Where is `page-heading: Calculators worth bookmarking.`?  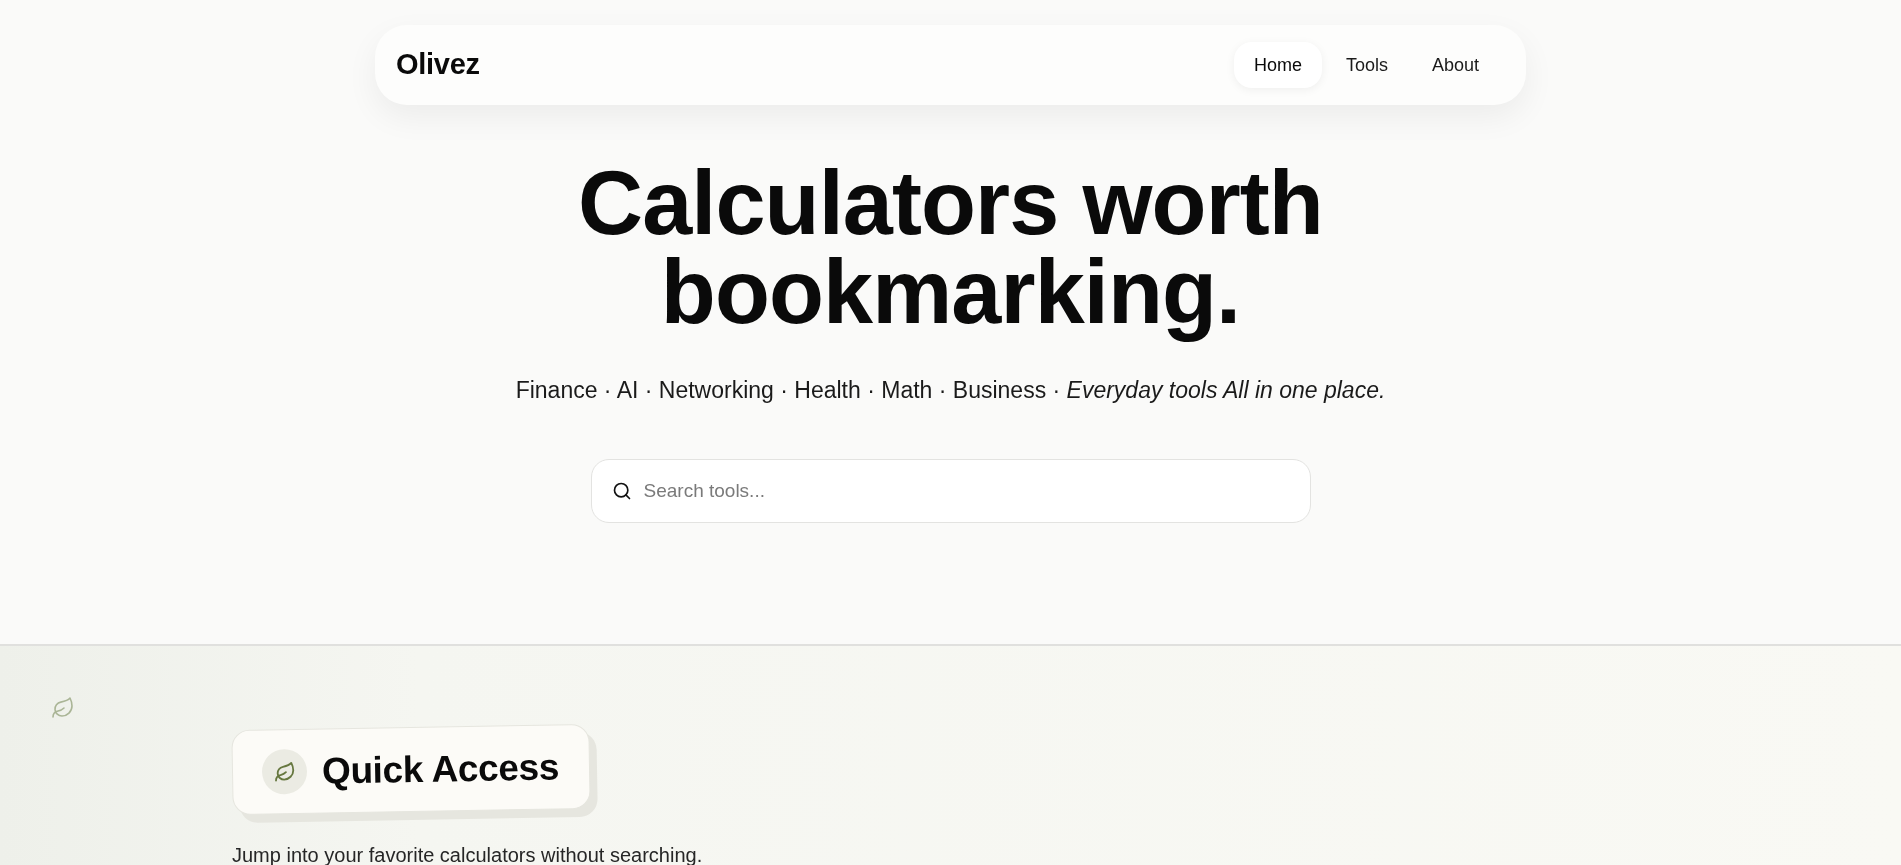
page-heading: Calculators worth bookmarking. is located at coordinates (950, 248).